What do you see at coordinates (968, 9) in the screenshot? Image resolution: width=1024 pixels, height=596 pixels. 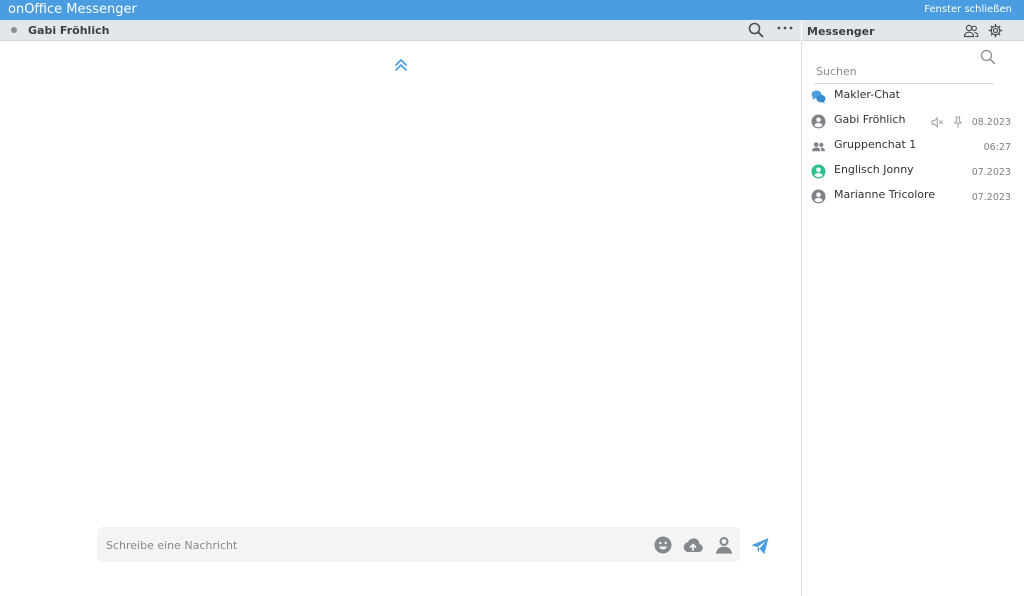 I see `close-window-link: Fenster schließen` at bounding box center [968, 9].